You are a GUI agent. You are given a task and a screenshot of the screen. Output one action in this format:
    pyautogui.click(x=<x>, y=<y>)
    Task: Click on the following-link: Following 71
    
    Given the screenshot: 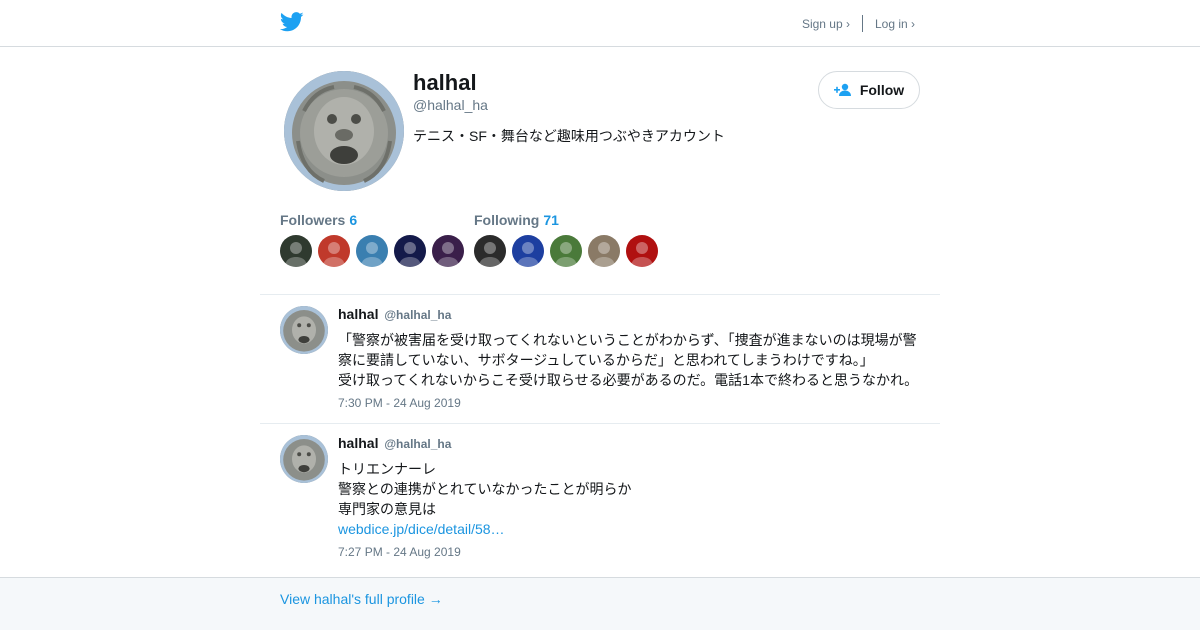 What is the action you would take?
    pyautogui.click(x=569, y=220)
    